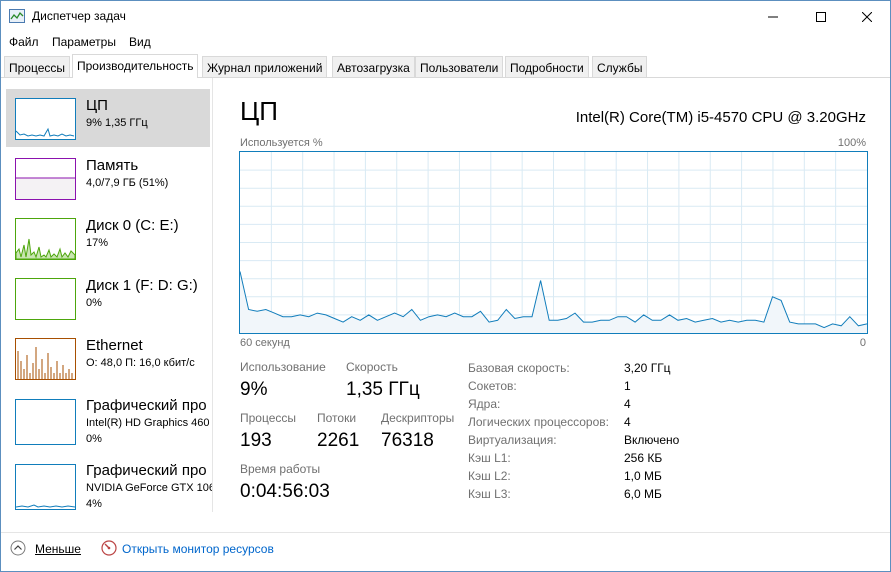 Image resolution: width=891 pixels, height=572 pixels. What do you see at coordinates (94, 303) in the screenshot?
I see `resource-detail: 0%` at bounding box center [94, 303].